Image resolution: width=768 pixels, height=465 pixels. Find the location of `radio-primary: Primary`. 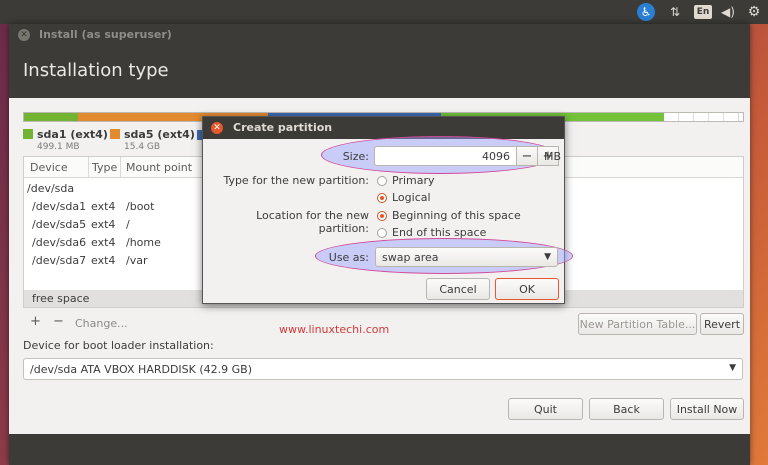

radio-primary: Primary is located at coordinates (406, 180).